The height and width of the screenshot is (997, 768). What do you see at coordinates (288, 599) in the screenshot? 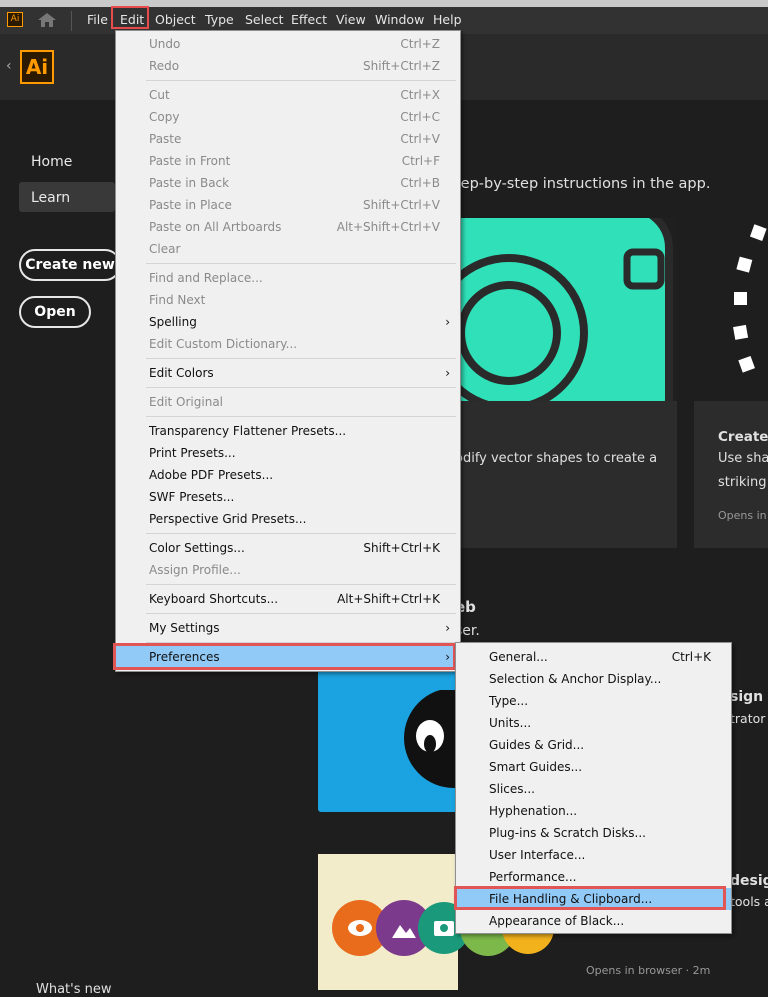
I see `menu-item-keyboard-shortcuts: Keyboard Shortcuts... Alt+Shift+Ctrl+K` at bounding box center [288, 599].